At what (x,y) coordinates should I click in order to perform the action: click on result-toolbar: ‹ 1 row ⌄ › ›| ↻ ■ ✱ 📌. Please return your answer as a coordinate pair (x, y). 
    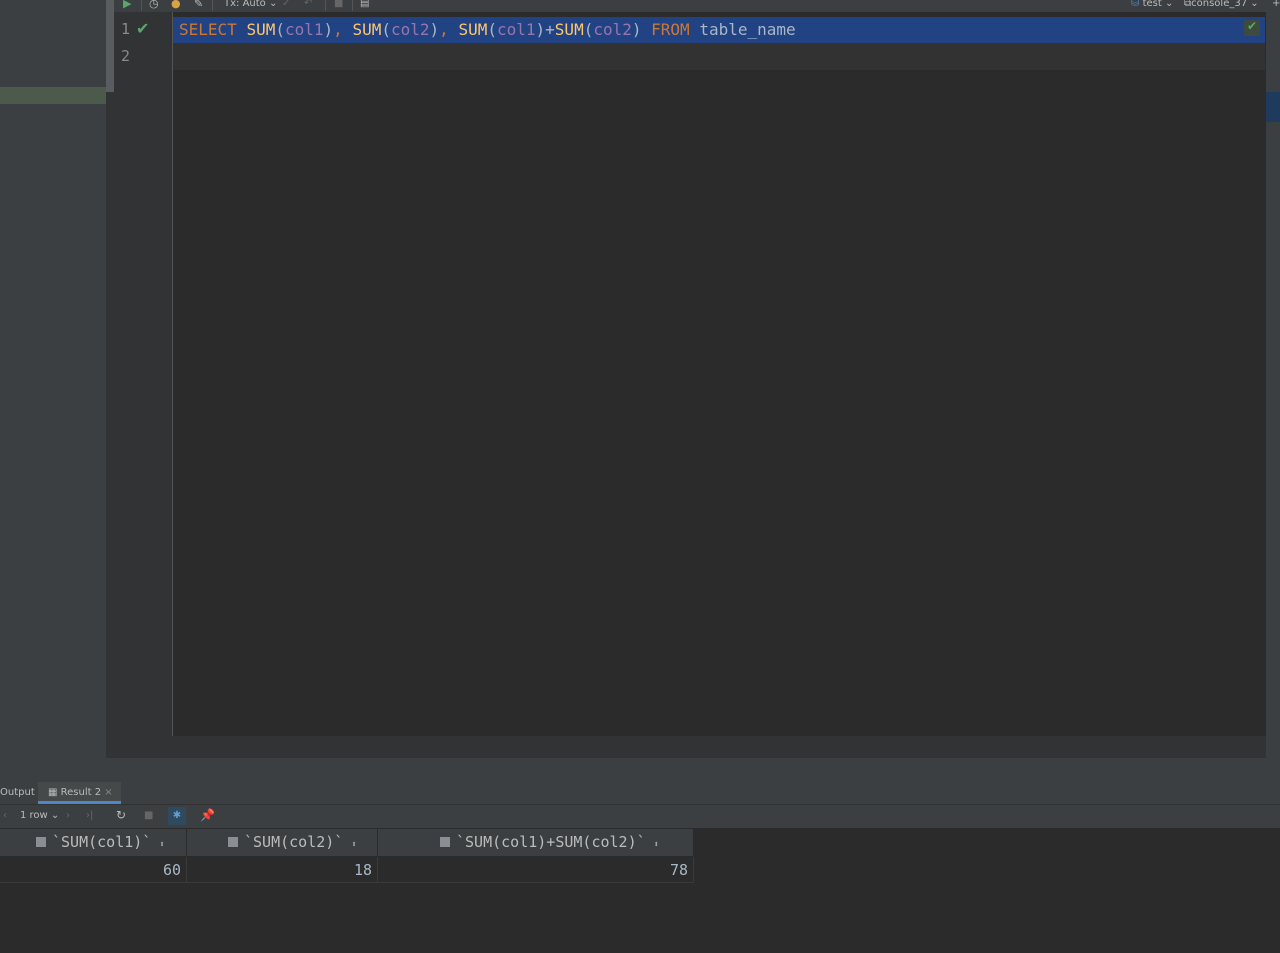
    Looking at the image, I should click on (640, 816).